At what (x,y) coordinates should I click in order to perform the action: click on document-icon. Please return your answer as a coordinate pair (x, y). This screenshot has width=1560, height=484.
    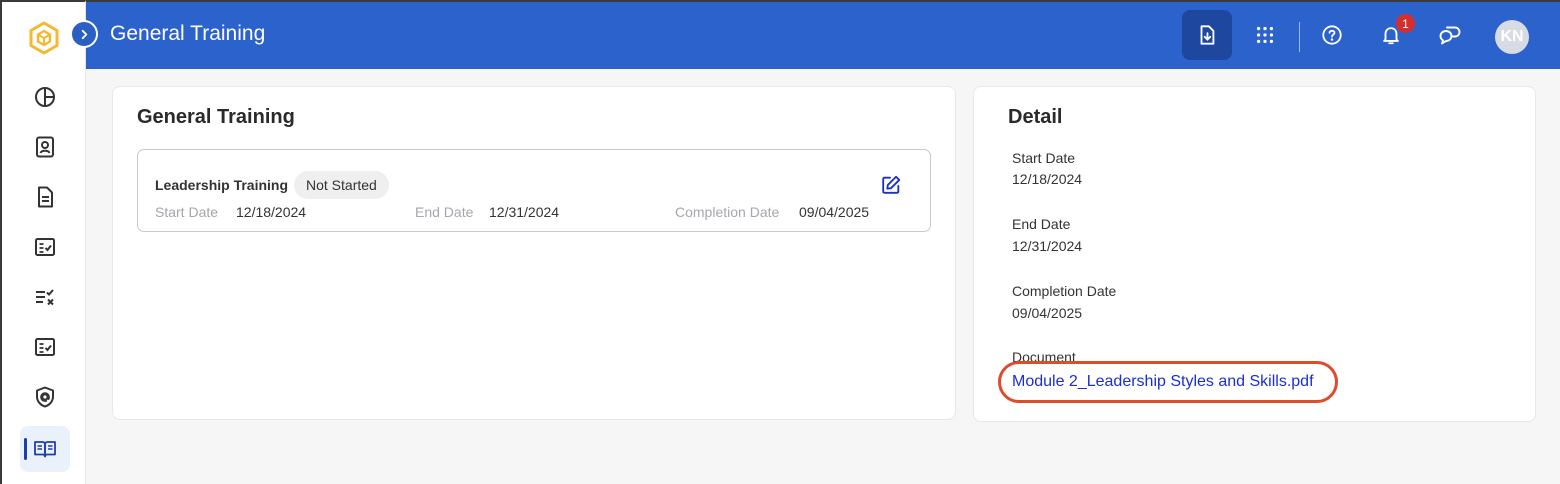
    Looking at the image, I should click on (45, 197).